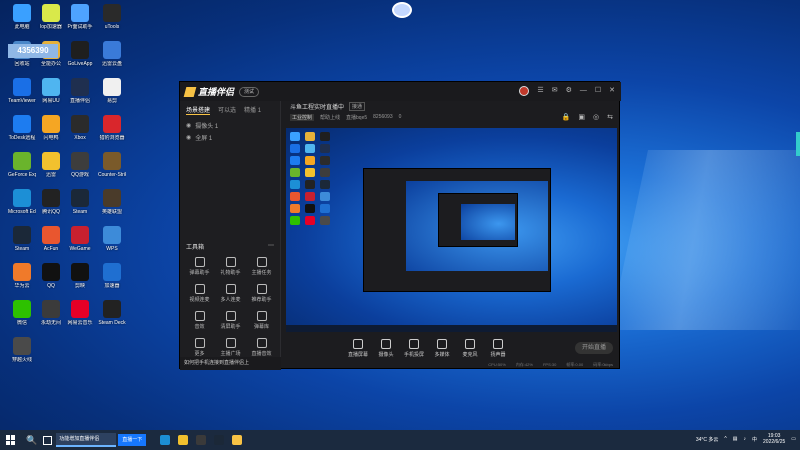  I want to click on volume-icon: ♪, so click(745, 439).